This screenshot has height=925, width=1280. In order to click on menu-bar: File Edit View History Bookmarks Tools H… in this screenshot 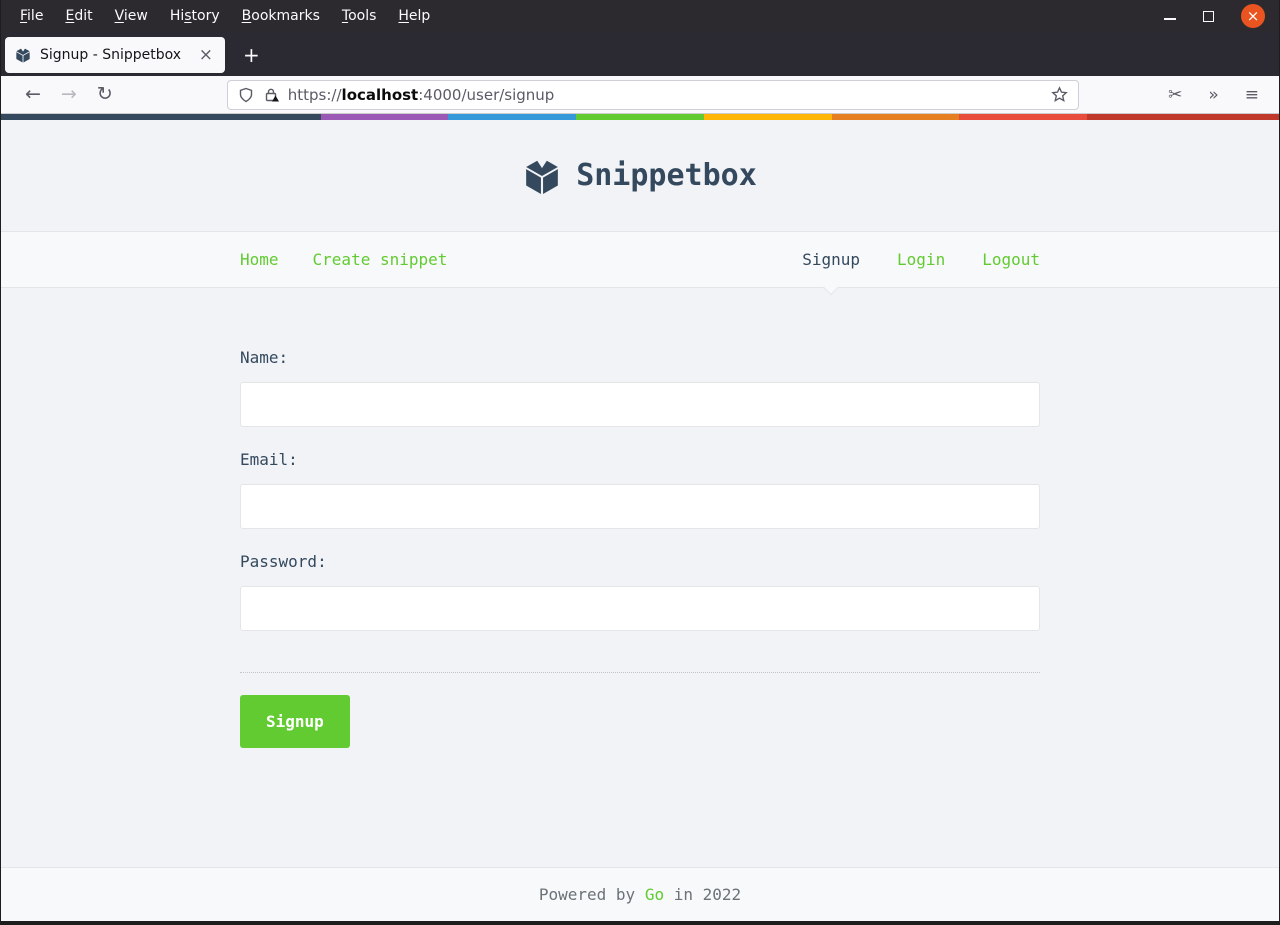, I will do `click(640, 16)`.